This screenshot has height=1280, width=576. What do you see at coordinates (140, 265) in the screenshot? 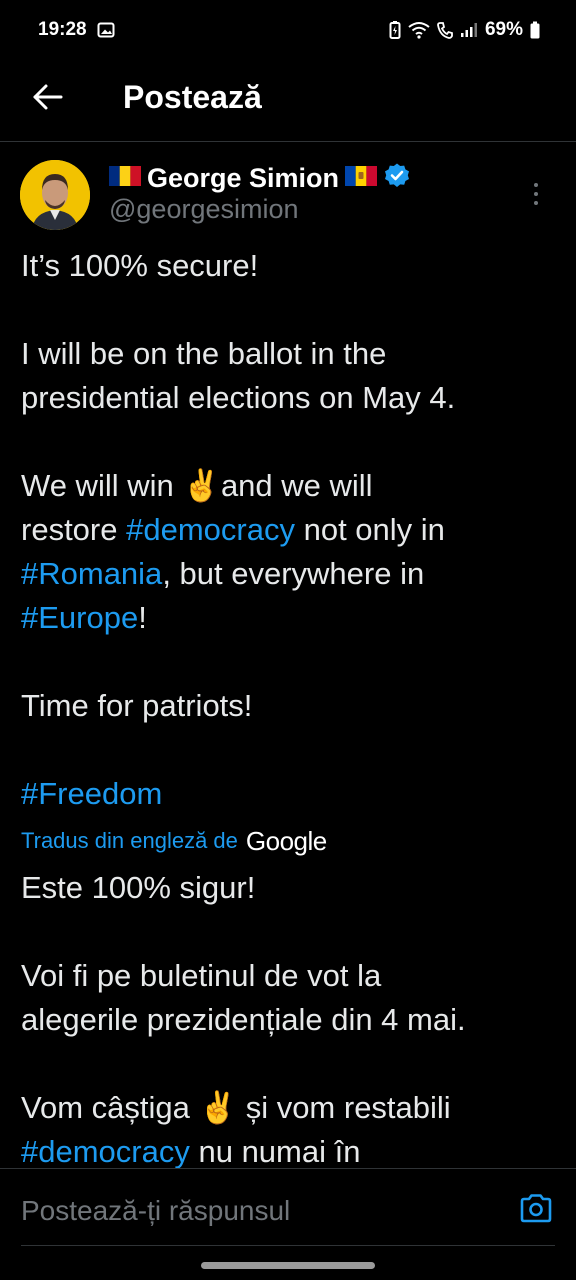
I see `post-text: It’s 100% secure!` at bounding box center [140, 265].